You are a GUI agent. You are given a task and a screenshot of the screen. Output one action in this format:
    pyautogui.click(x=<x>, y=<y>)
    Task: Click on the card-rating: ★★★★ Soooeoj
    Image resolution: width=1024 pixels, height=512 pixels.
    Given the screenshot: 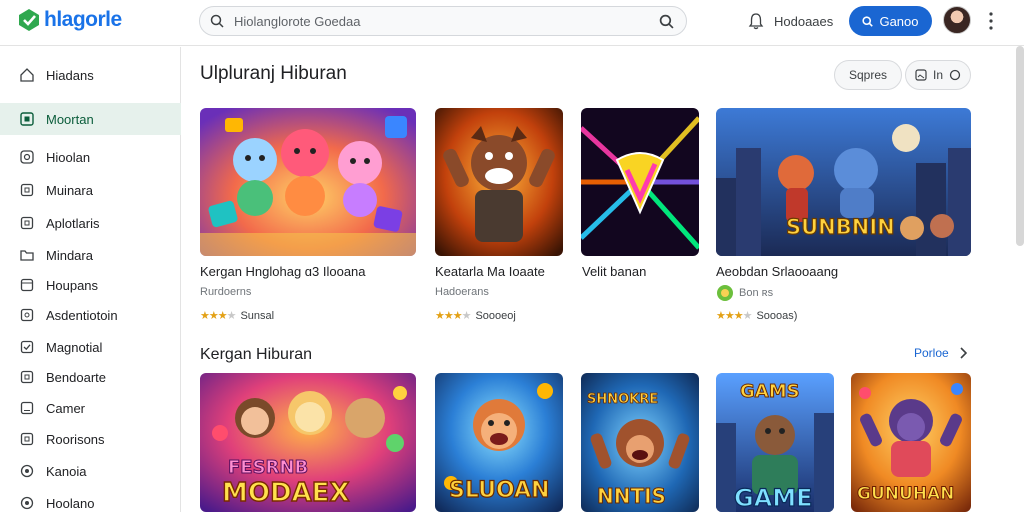 What is the action you would take?
    pyautogui.click(x=475, y=316)
    